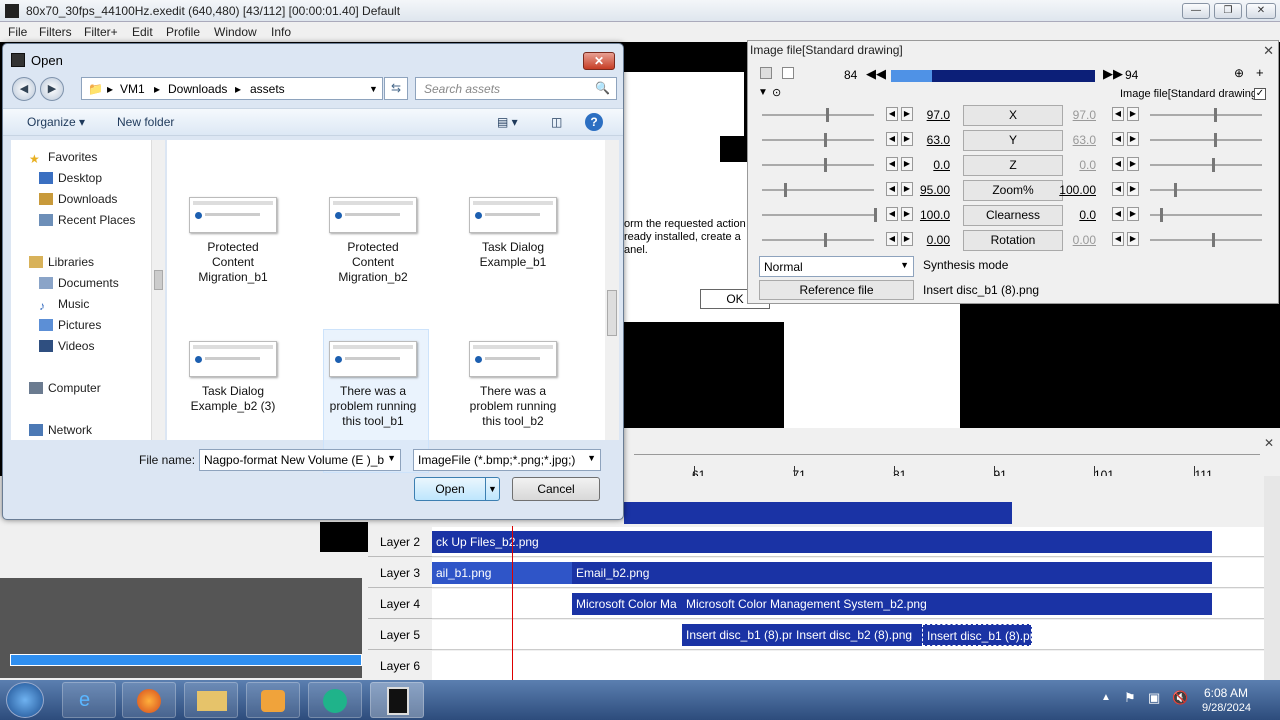  I want to click on nav-recent-places: Recent Places, so click(87, 220).